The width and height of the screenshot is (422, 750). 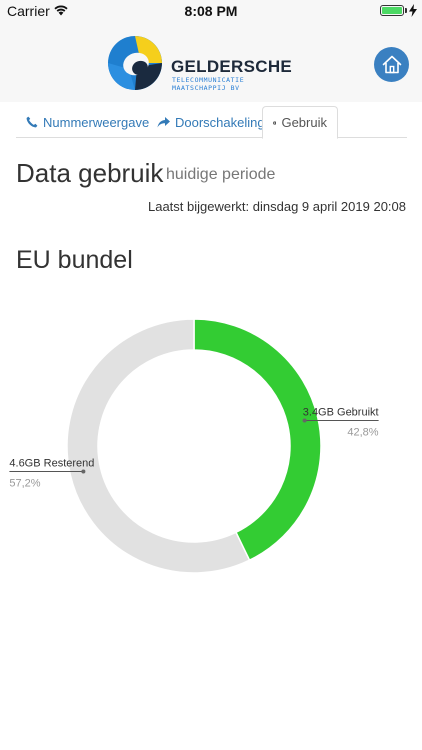 I want to click on charging-bolt-icon, so click(x=413, y=10).